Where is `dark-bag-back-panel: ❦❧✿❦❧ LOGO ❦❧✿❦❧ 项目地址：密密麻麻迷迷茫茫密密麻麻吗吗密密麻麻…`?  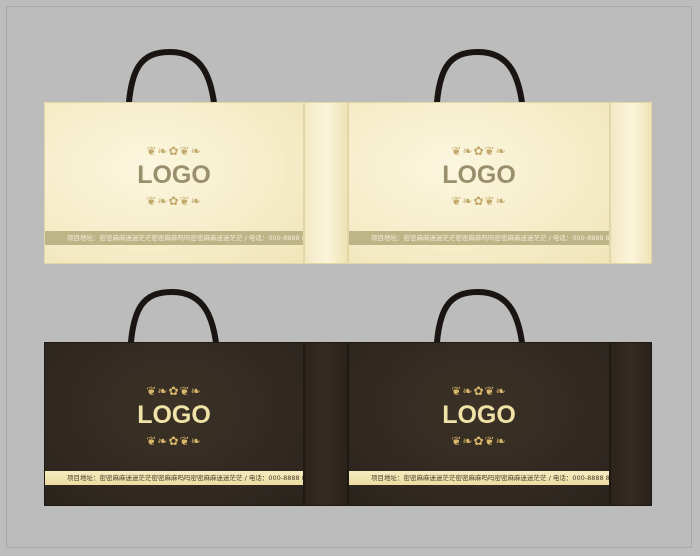
dark-bag-back-panel: ❦❧✿❦❧ LOGO ❦❧✿❦❧ 项目地址：密密麻麻迷迷茫茫密密麻麻吗吗密密麻麻… is located at coordinates (479, 424).